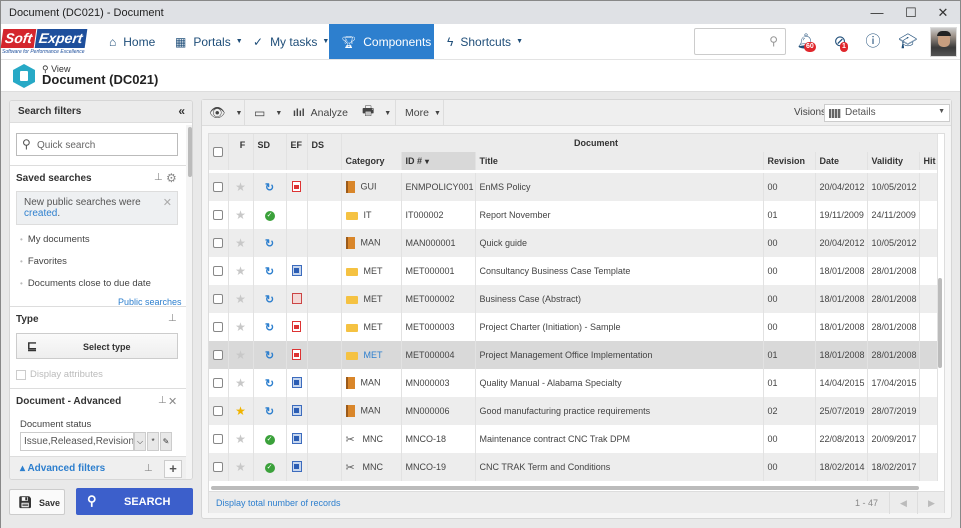 This screenshot has width=961, height=528. What do you see at coordinates (172, 401) in the screenshot?
I see `remove-icon: ✕` at bounding box center [172, 401].